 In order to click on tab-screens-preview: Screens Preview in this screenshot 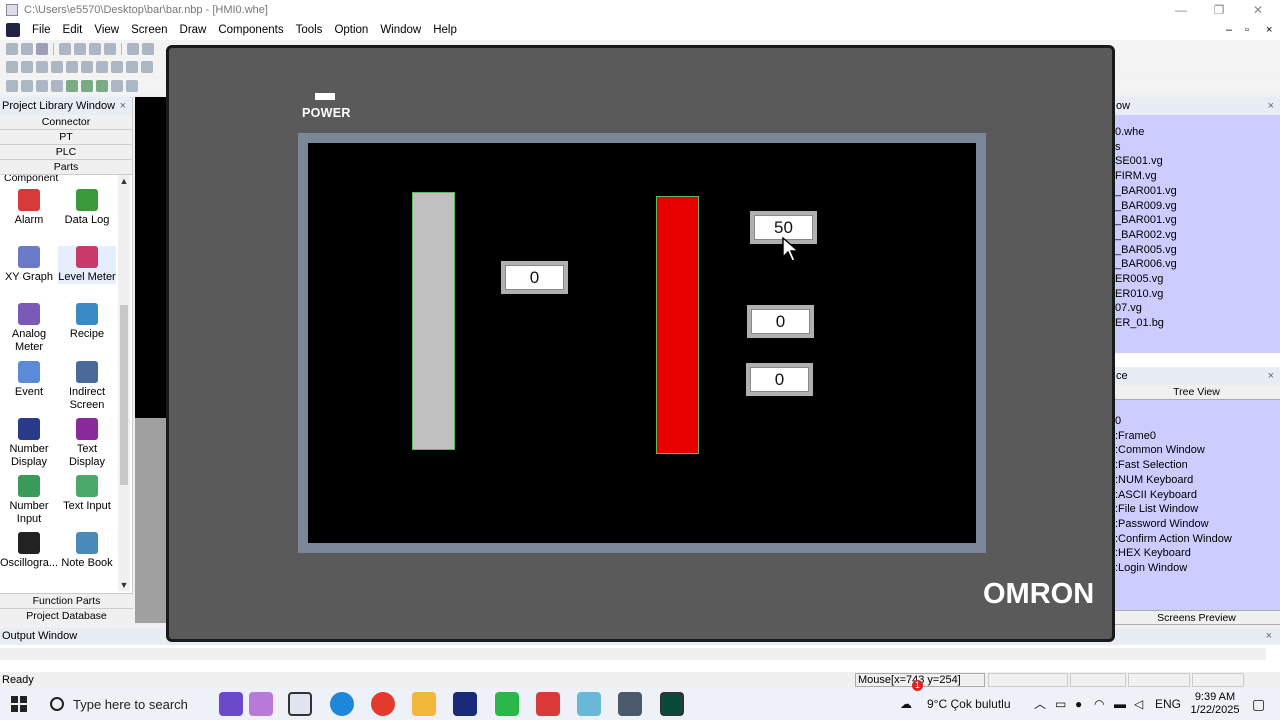, I will do `click(1196, 617)`.